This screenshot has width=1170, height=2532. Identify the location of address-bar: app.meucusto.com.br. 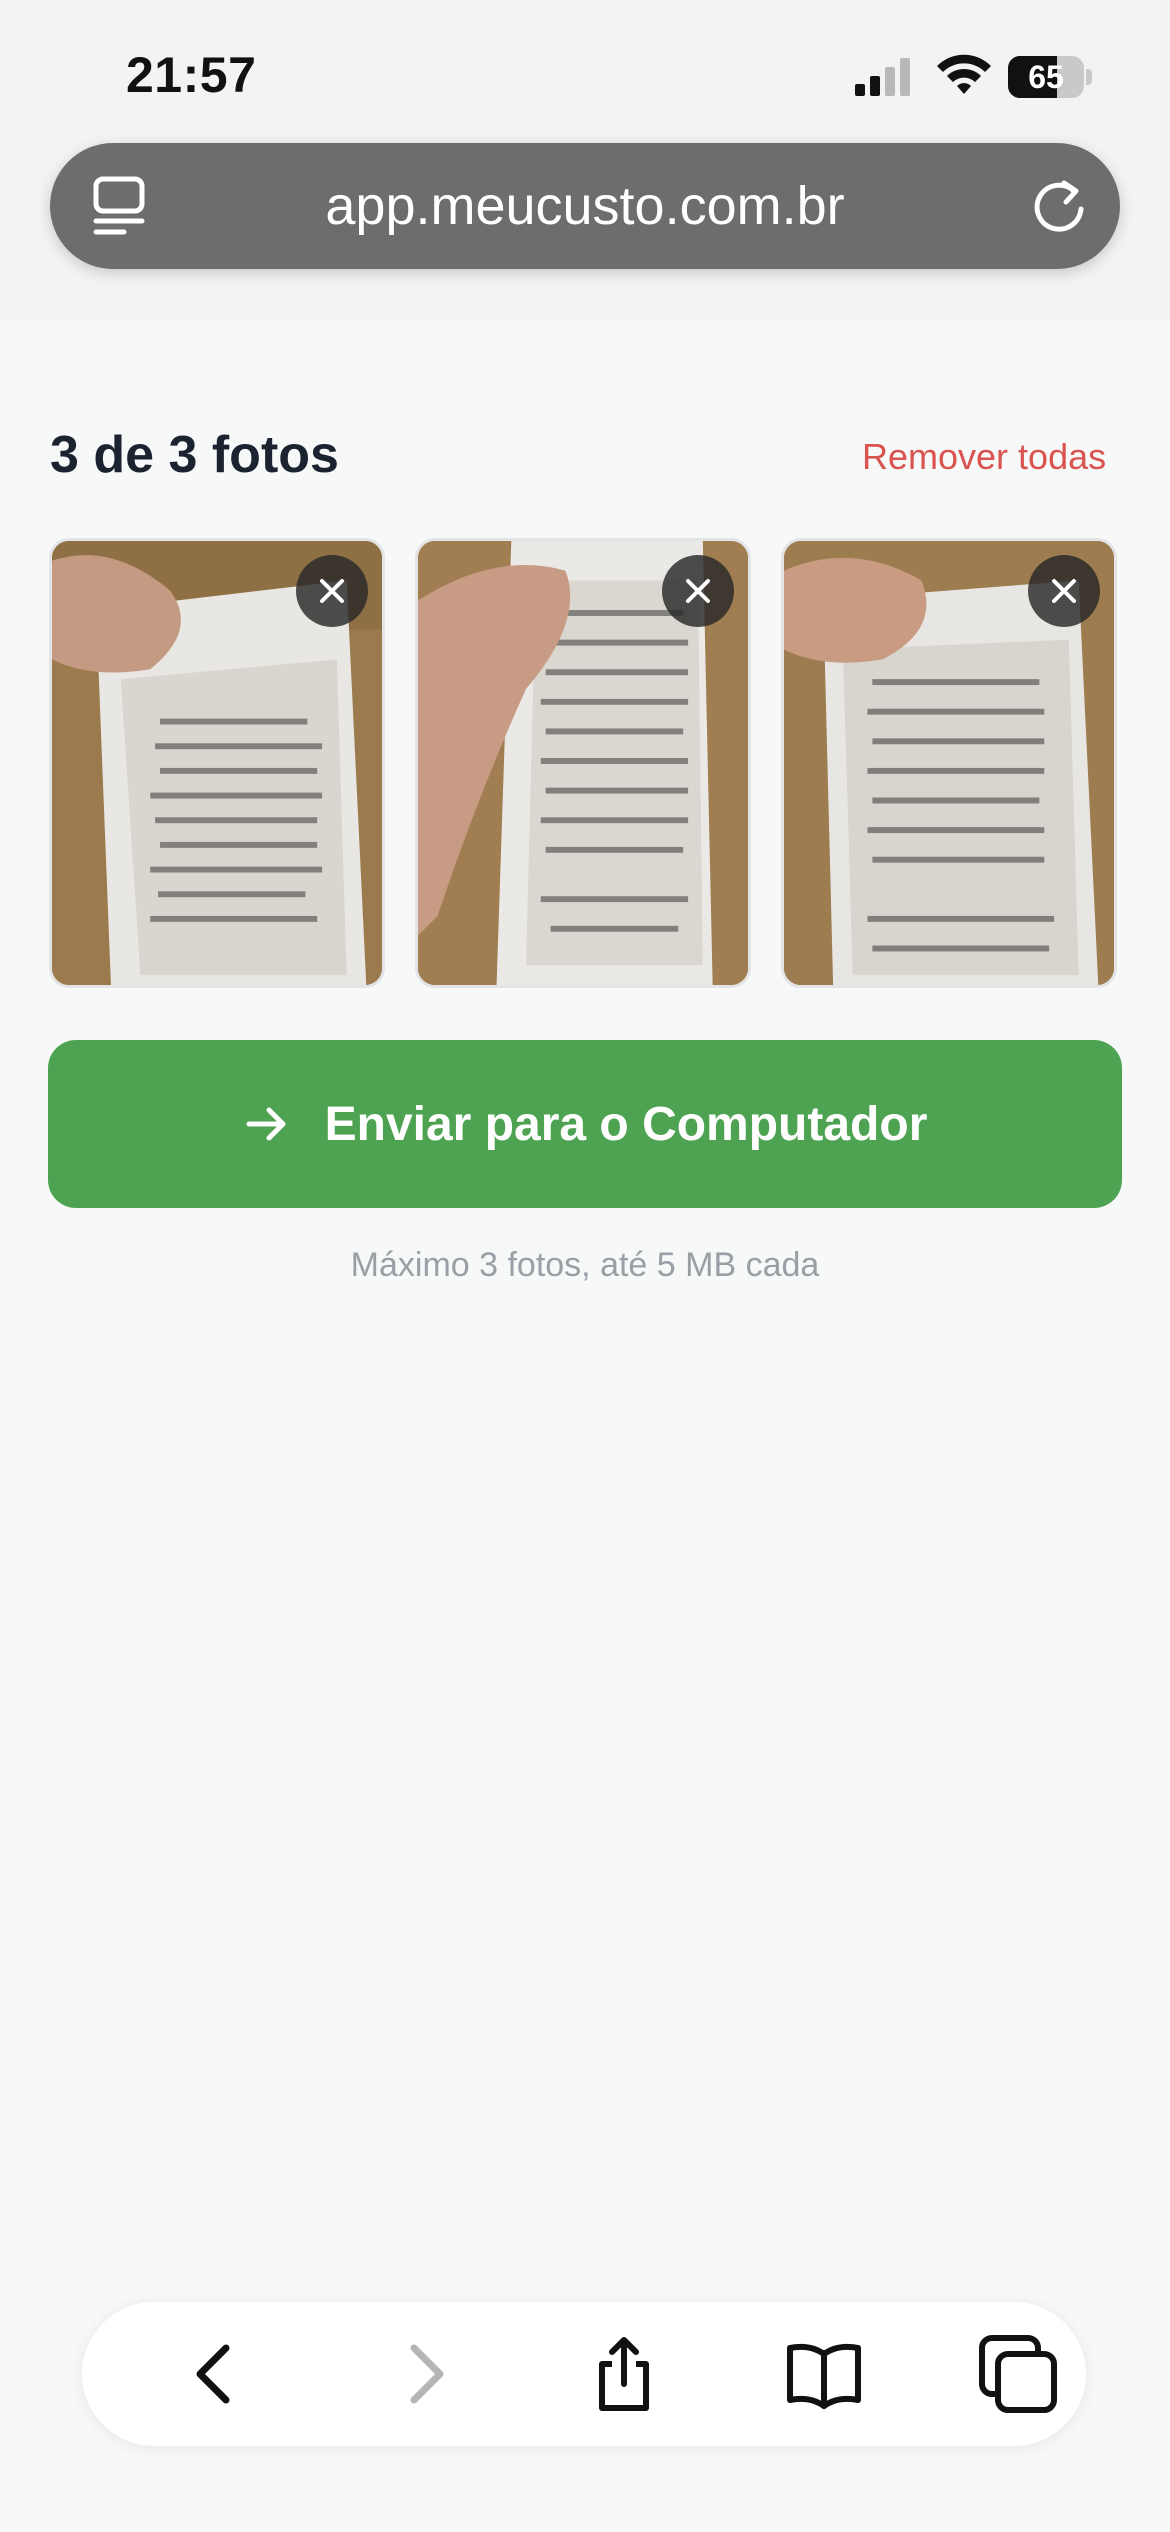
(585, 206).